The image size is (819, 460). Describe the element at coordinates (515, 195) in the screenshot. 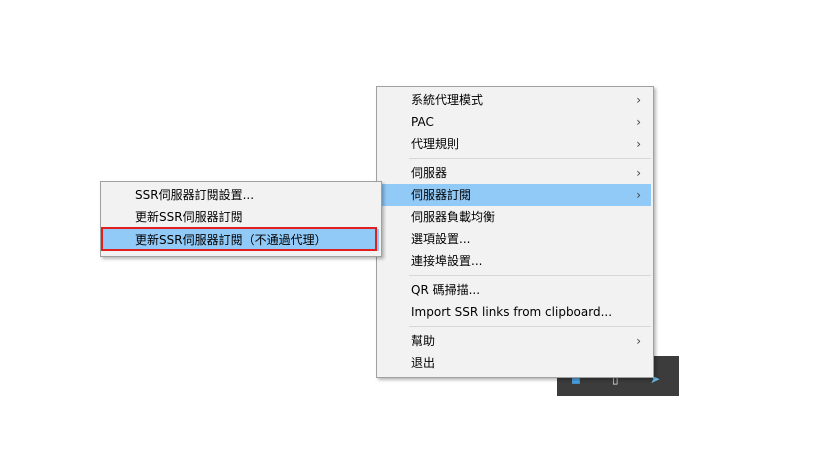

I see `menu-item-server-subscription: 伺服器訂閱 ›` at that location.